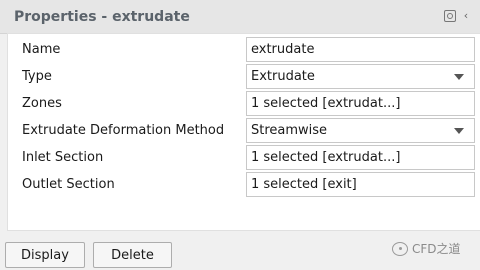 The image size is (480, 270). What do you see at coordinates (45, 255) in the screenshot?
I see `display-button: Display` at bounding box center [45, 255].